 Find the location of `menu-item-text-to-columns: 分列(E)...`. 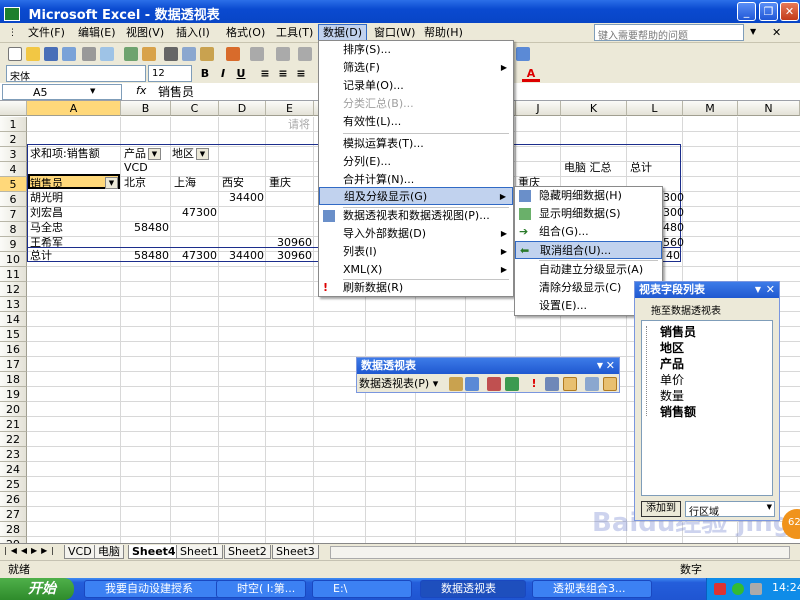

menu-item-text-to-columns: 分列(E)... is located at coordinates (416, 162).